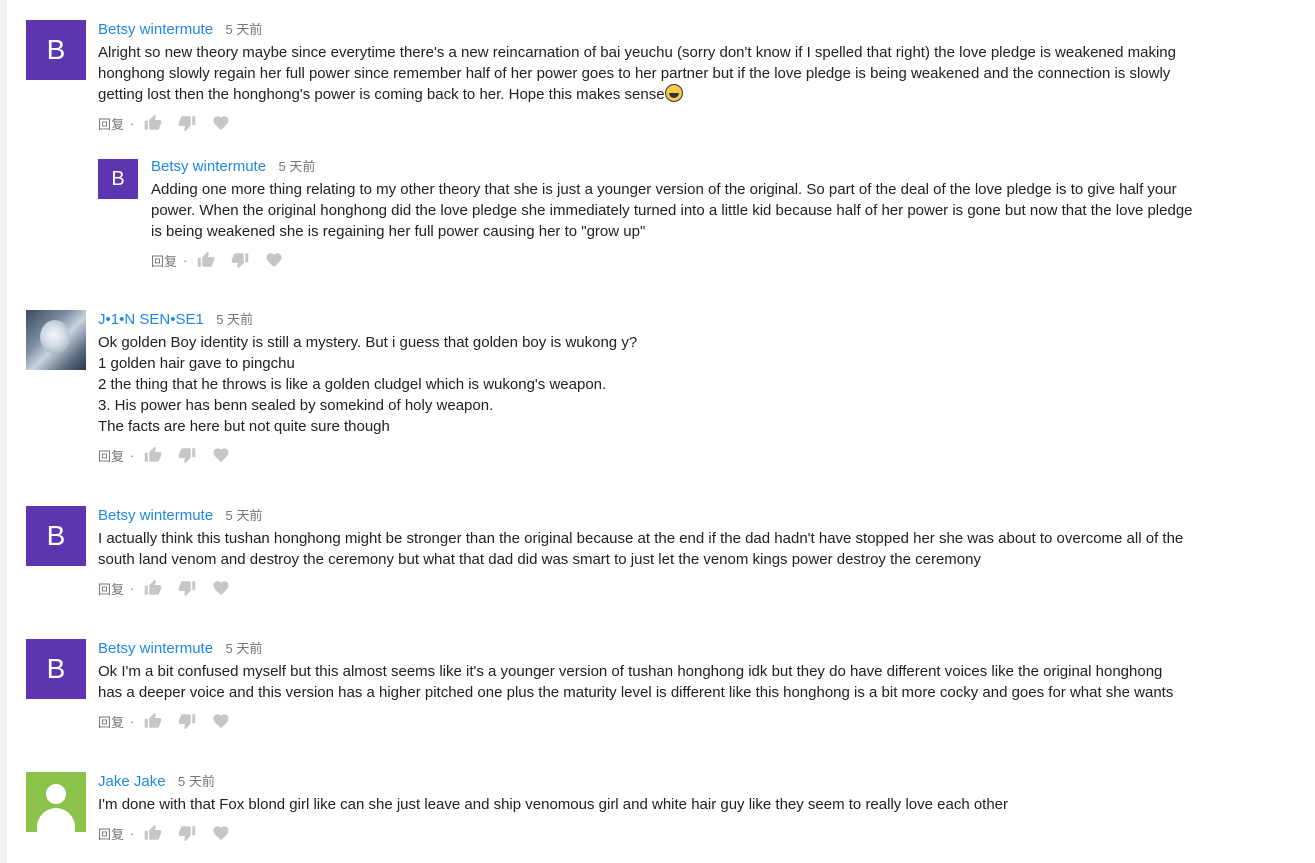  Describe the element at coordinates (151, 319) in the screenshot. I see `author-name: J•1•N SEN•SE1` at that location.